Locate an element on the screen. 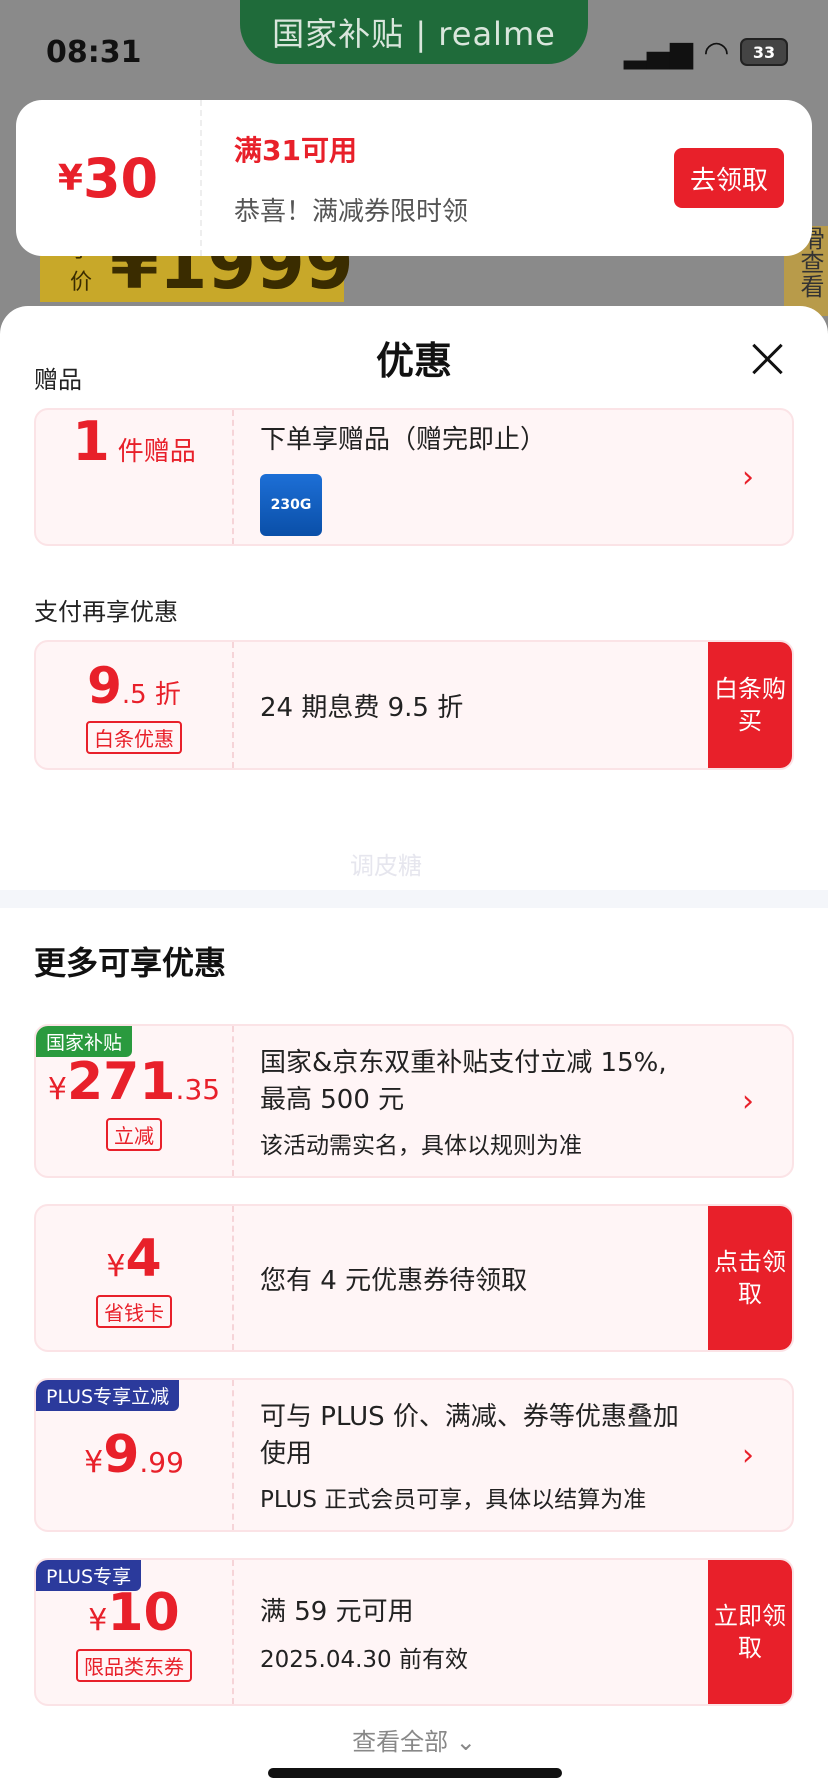 The width and height of the screenshot is (828, 1792). signal-icon: ▂▄▆ is located at coordinates (658, 52).